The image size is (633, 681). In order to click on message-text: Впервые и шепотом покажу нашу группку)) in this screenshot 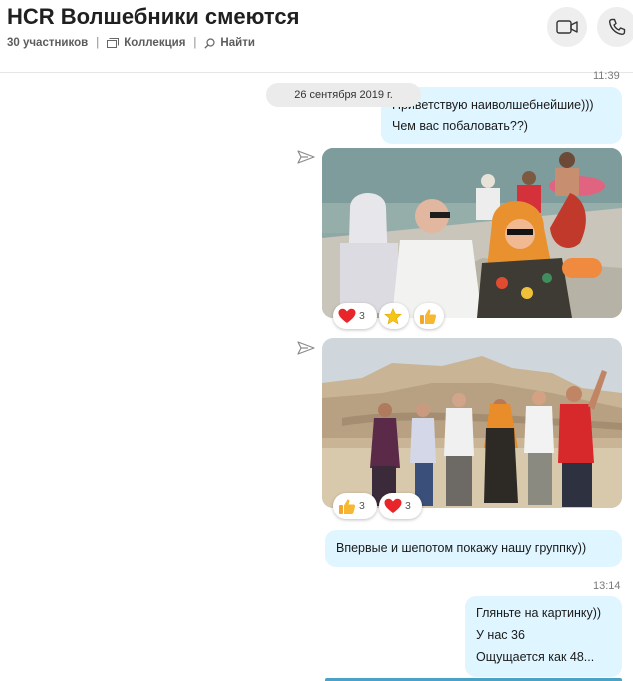, I will do `click(461, 548)`.